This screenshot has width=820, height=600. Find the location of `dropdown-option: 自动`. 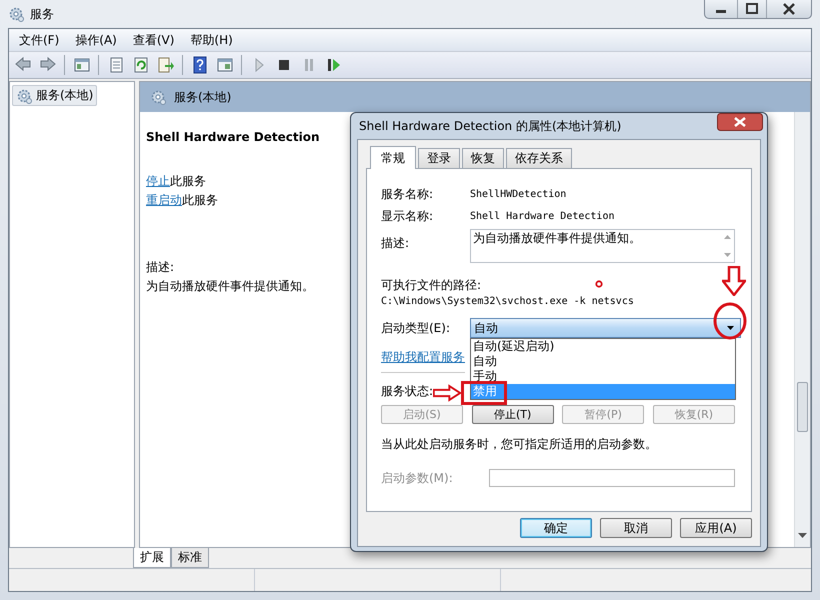

dropdown-option: 自动 is located at coordinates (603, 361).